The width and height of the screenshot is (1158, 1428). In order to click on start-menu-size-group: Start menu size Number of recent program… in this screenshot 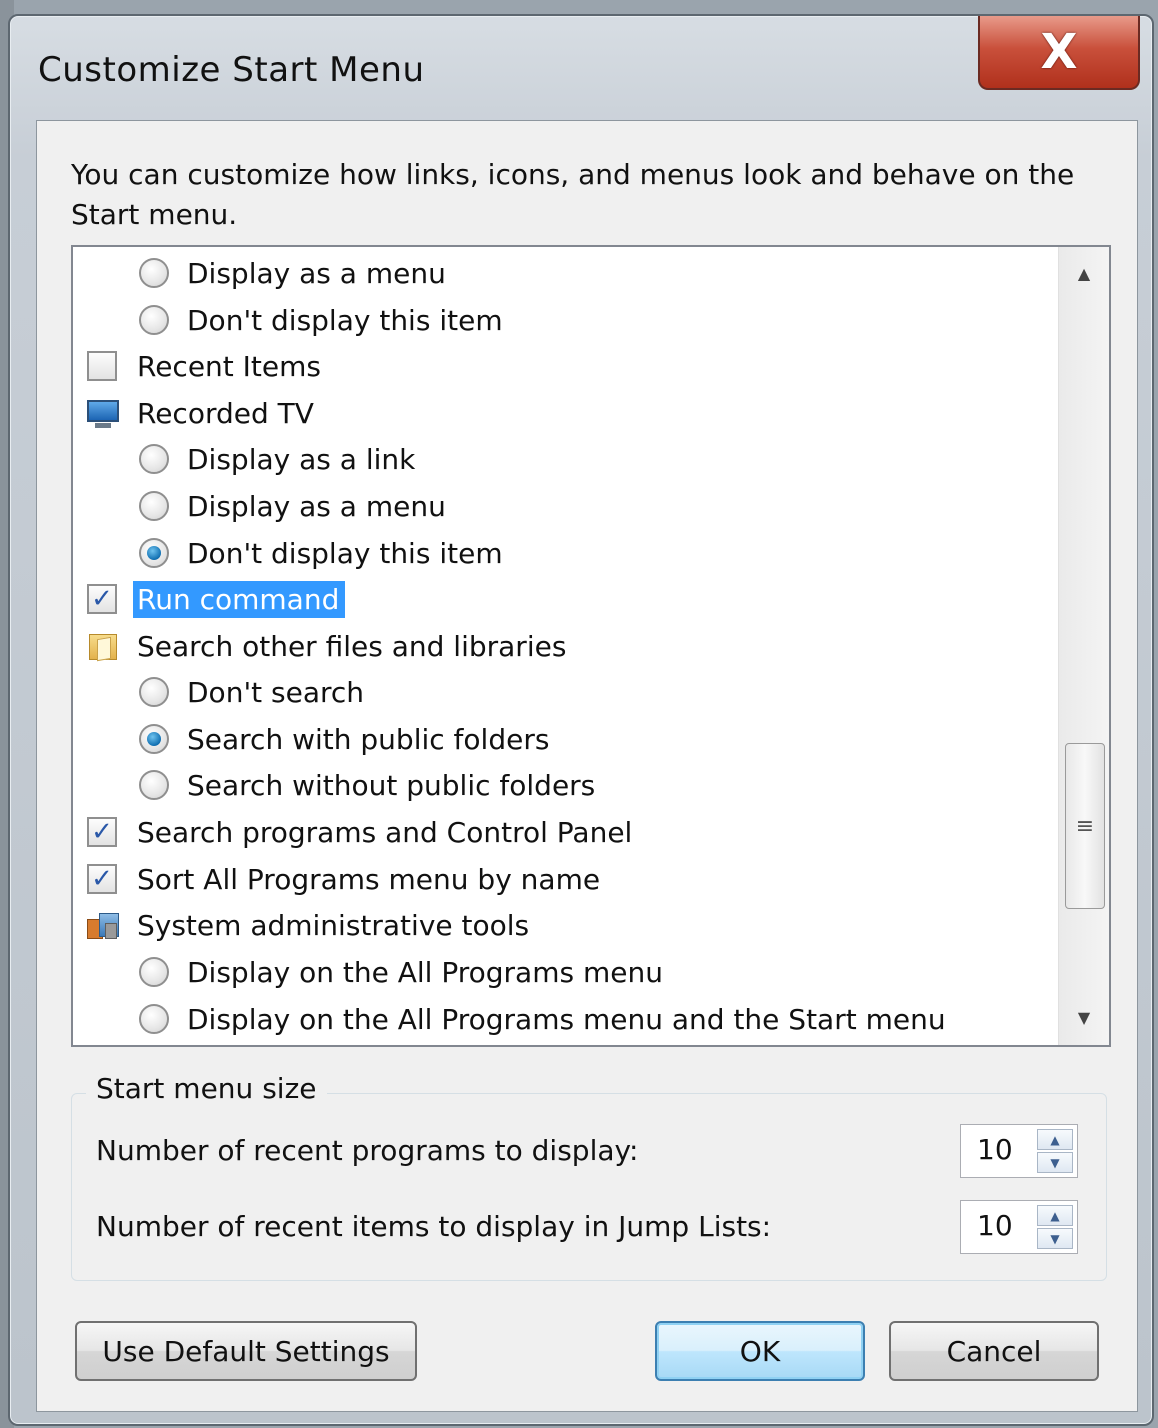, I will do `click(589, 1176)`.